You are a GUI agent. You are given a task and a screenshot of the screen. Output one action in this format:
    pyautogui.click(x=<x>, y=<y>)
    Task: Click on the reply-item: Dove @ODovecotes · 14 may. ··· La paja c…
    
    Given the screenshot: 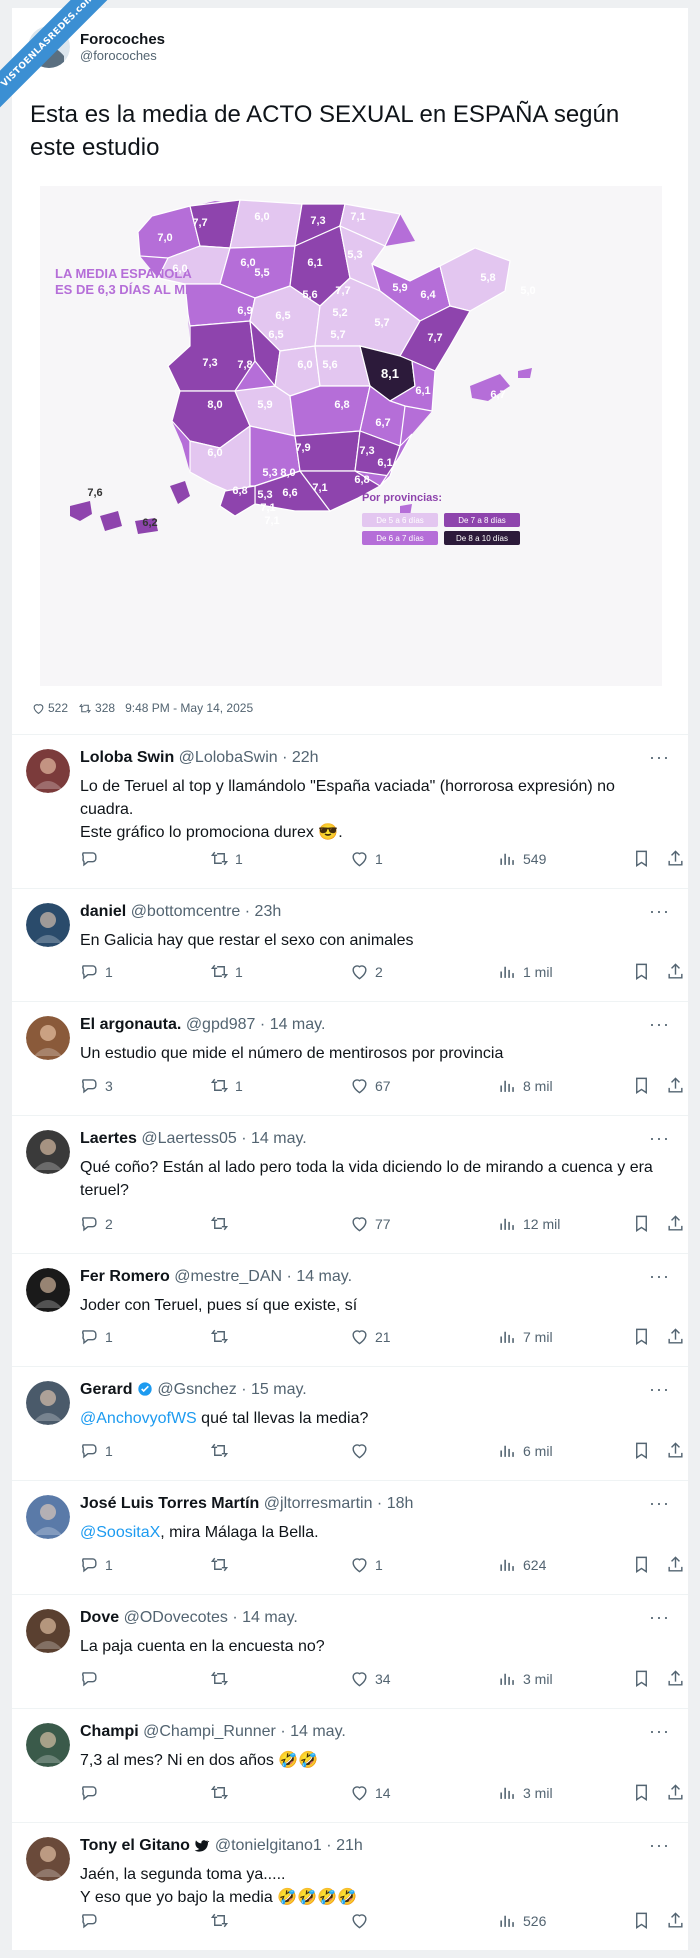 What is the action you would take?
    pyautogui.click(x=350, y=1651)
    